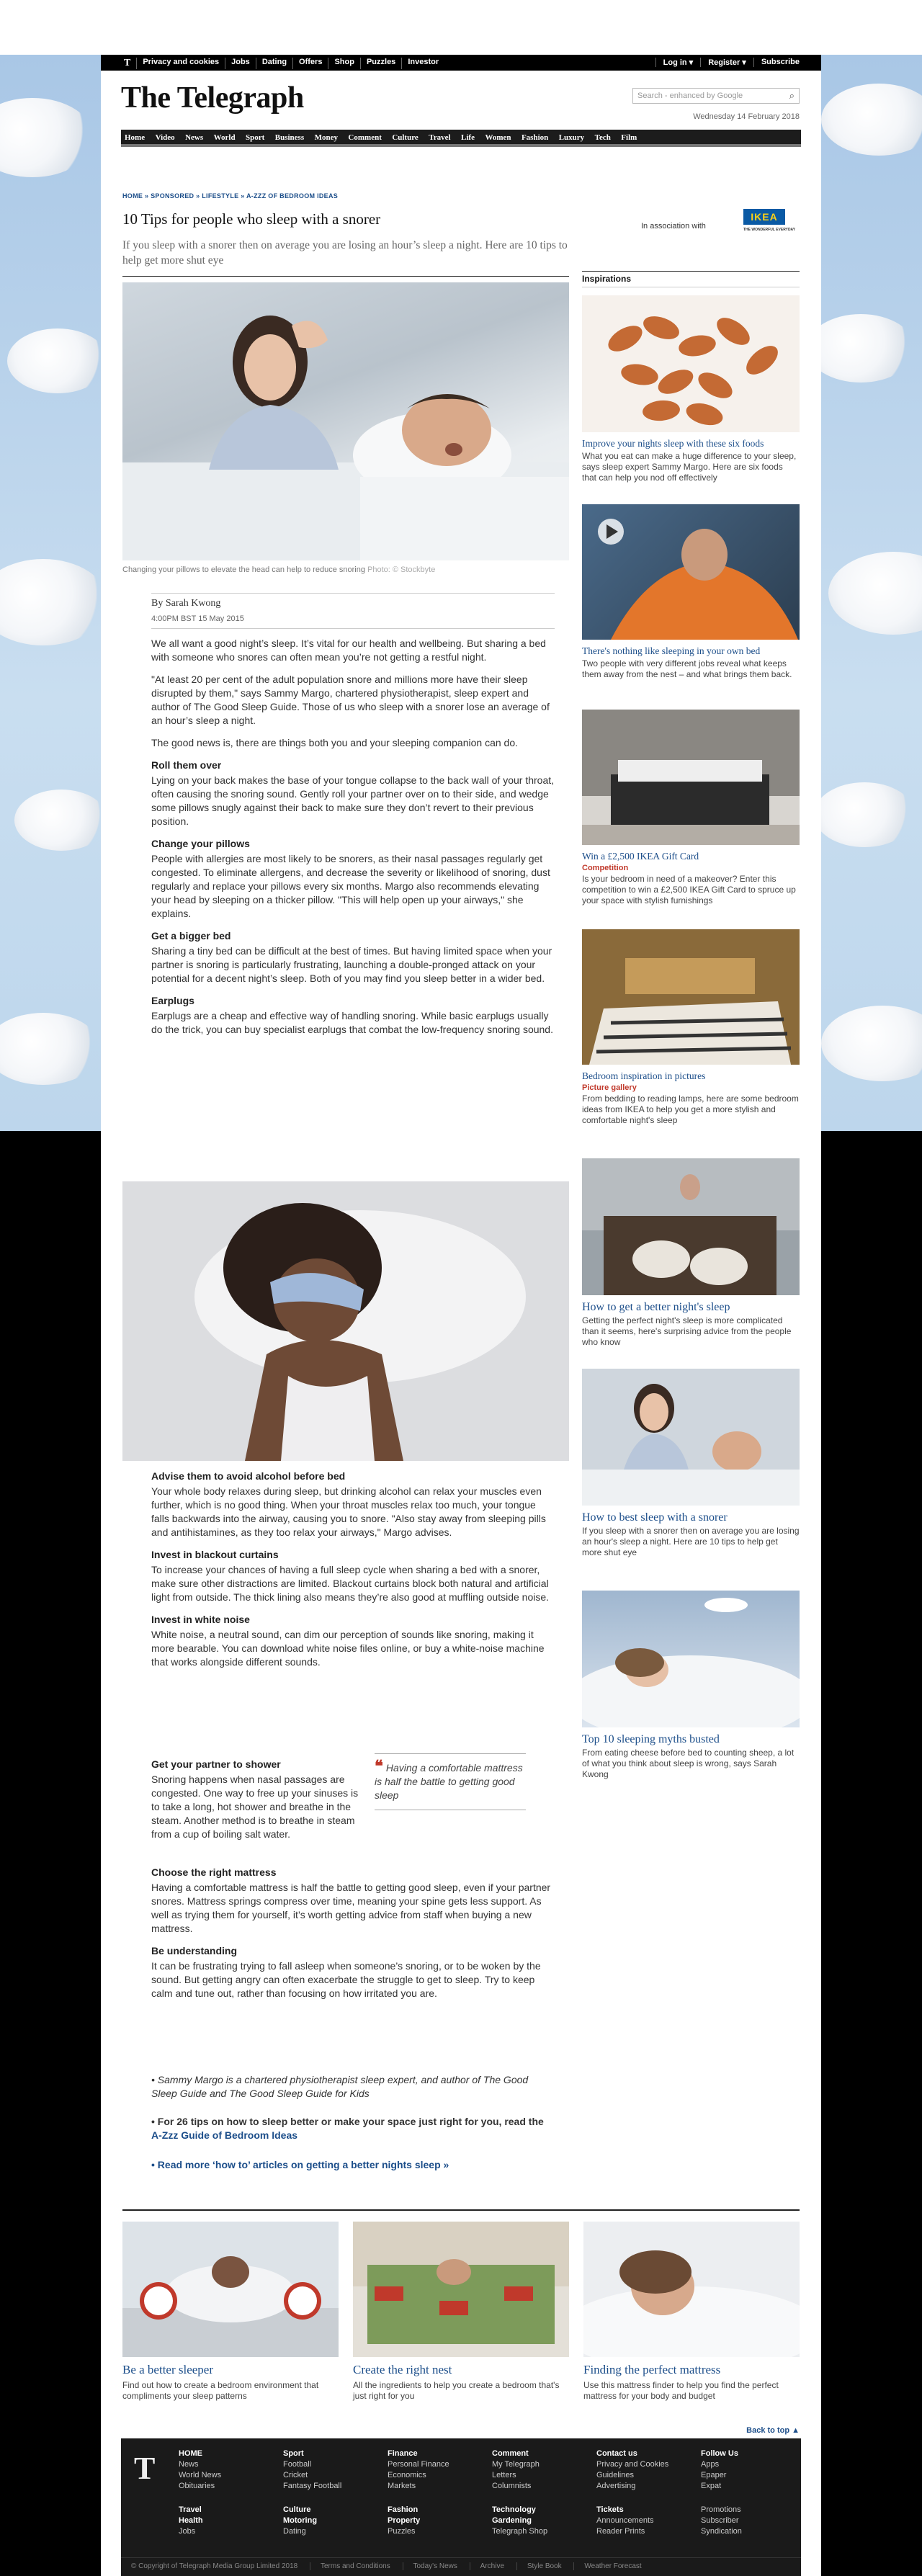 This screenshot has height=2576, width=922. I want to click on masthead-logo: The Telegraph, so click(212, 98).